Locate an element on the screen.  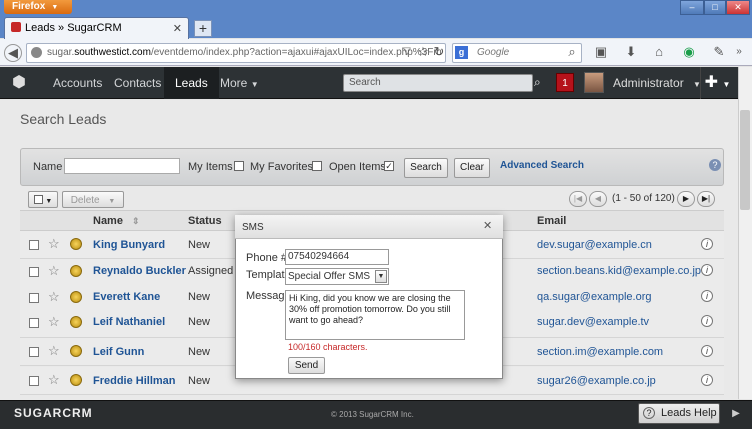
column-status: Status is located at coordinates (205, 221).